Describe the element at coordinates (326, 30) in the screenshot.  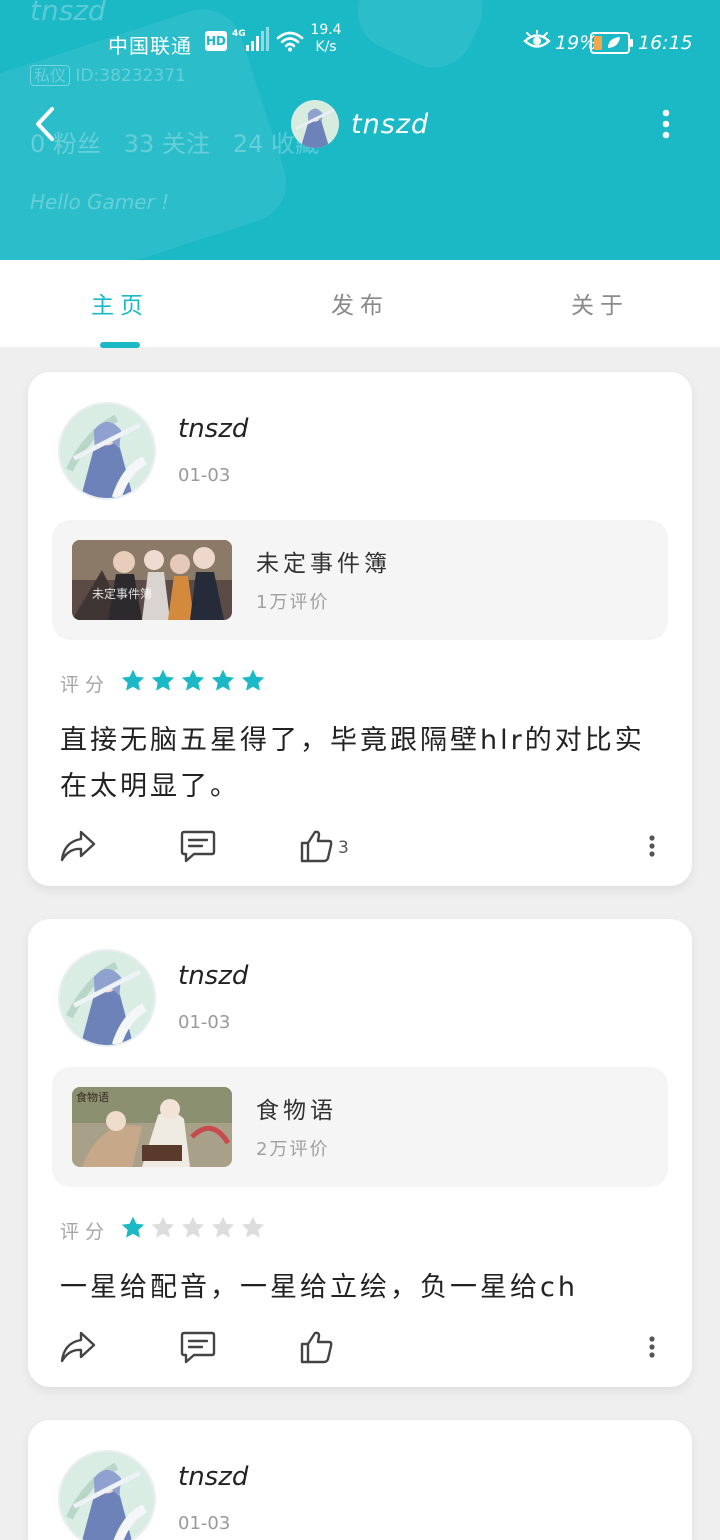
I see `speed-value: 19.4` at that location.